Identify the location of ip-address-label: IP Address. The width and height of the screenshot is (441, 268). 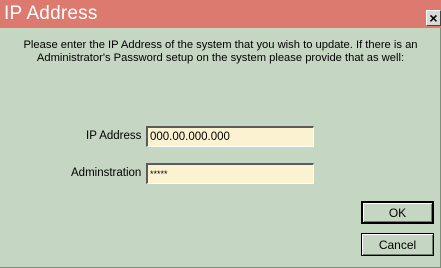
(114, 136).